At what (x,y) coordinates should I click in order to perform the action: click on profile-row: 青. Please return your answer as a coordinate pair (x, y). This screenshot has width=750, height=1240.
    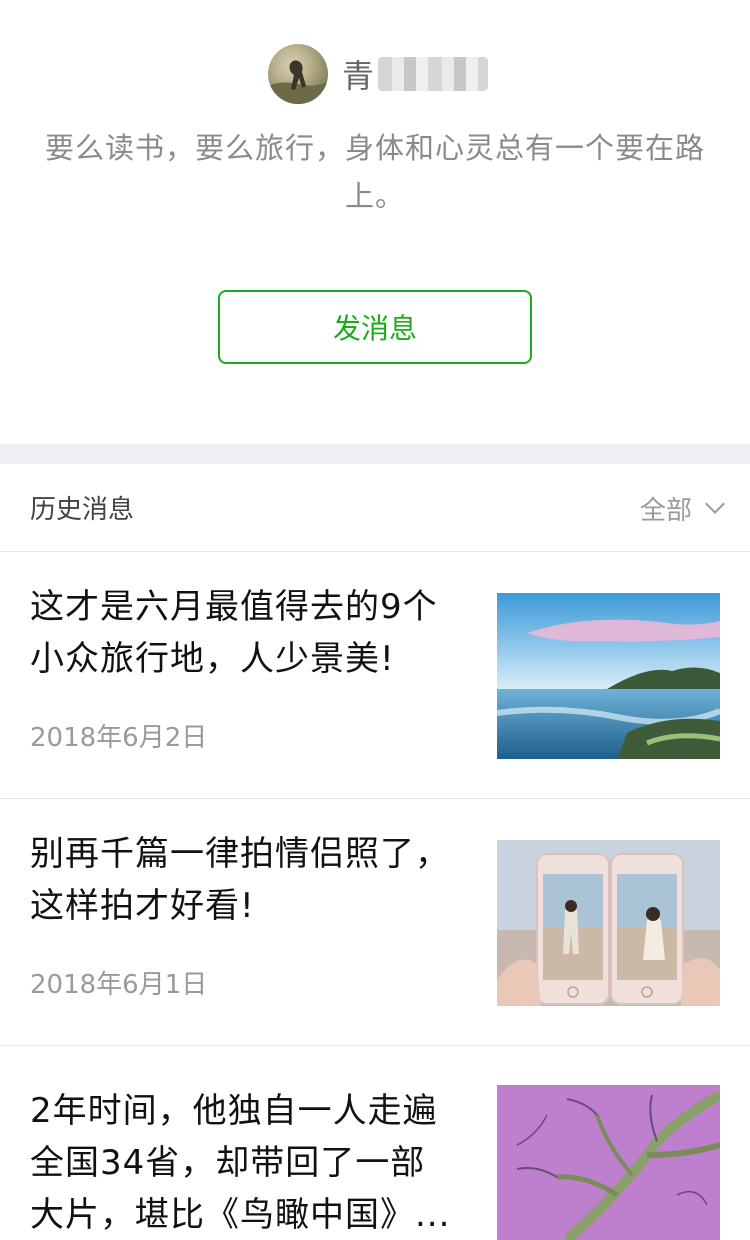
    Looking at the image, I should click on (378, 74).